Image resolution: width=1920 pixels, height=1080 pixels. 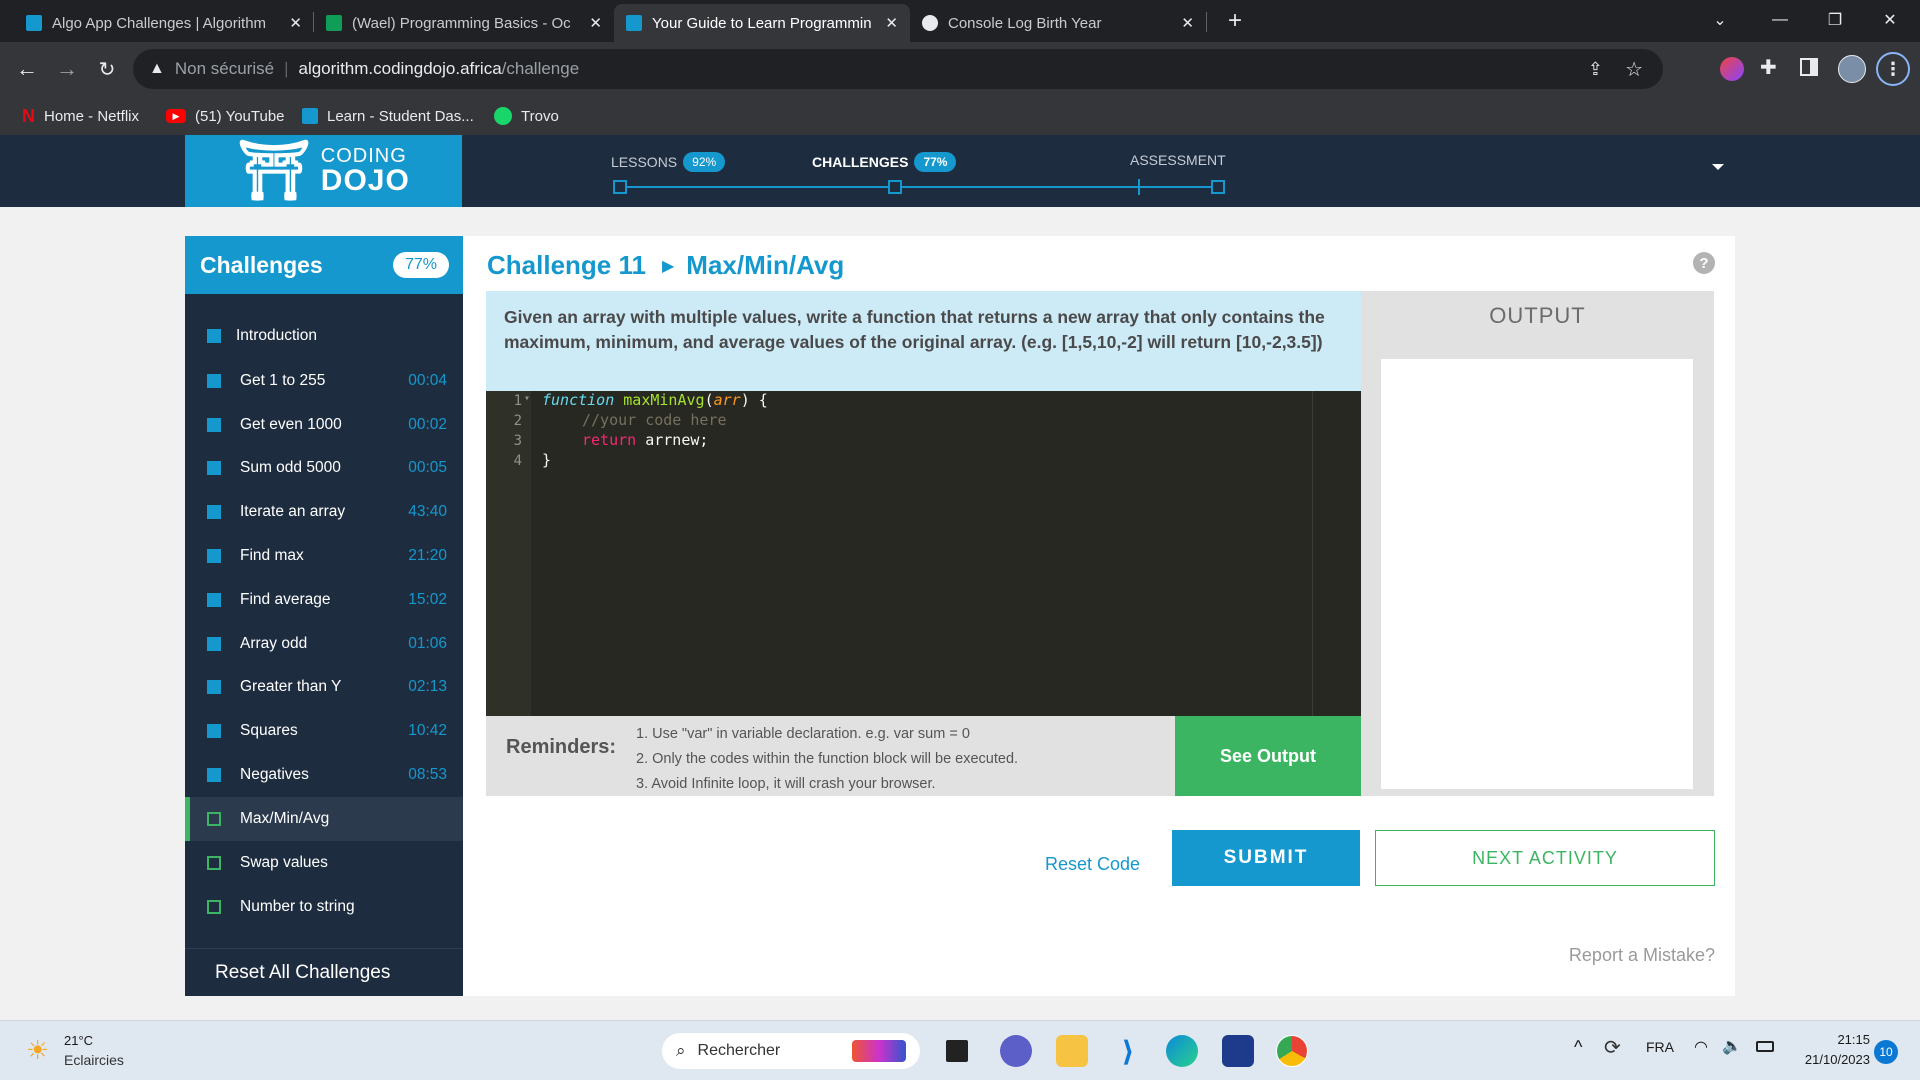 I want to click on code-return-keyword: return, so click(x=609, y=440).